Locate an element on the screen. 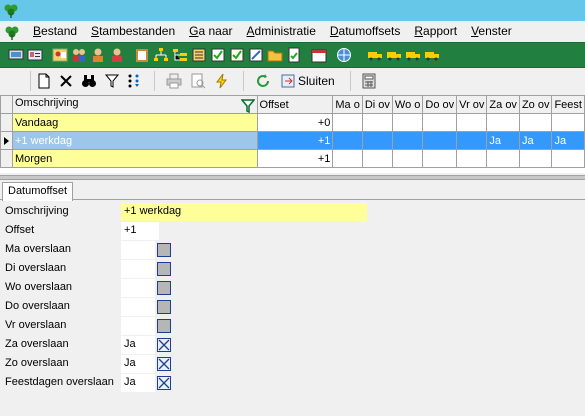 Image resolution: width=585 pixels, height=416 pixels. sort-button is located at coordinates (134, 81).